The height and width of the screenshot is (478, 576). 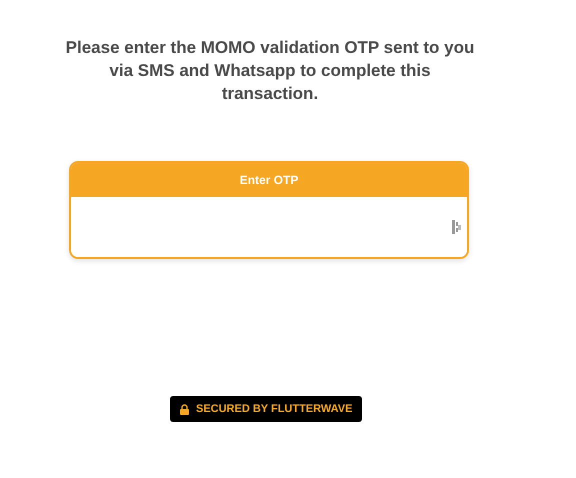 I want to click on instruction-text: Please enter the MOMO validation OTP sent to you via SMS and Whatsapp to complete this transaction., so click(x=270, y=71).